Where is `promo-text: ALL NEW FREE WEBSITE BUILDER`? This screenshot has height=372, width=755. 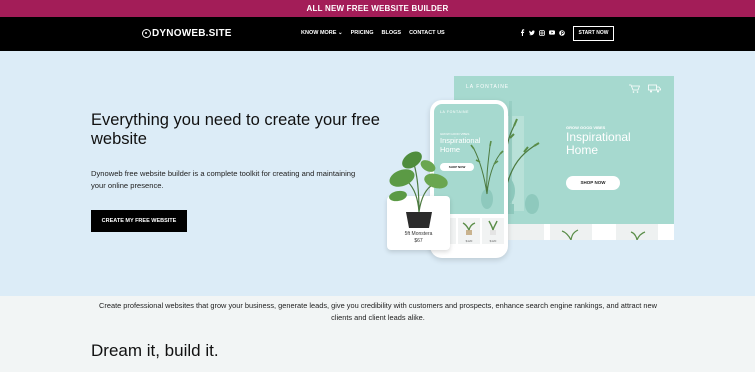 promo-text: ALL NEW FREE WEBSITE BUILDER is located at coordinates (377, 8).